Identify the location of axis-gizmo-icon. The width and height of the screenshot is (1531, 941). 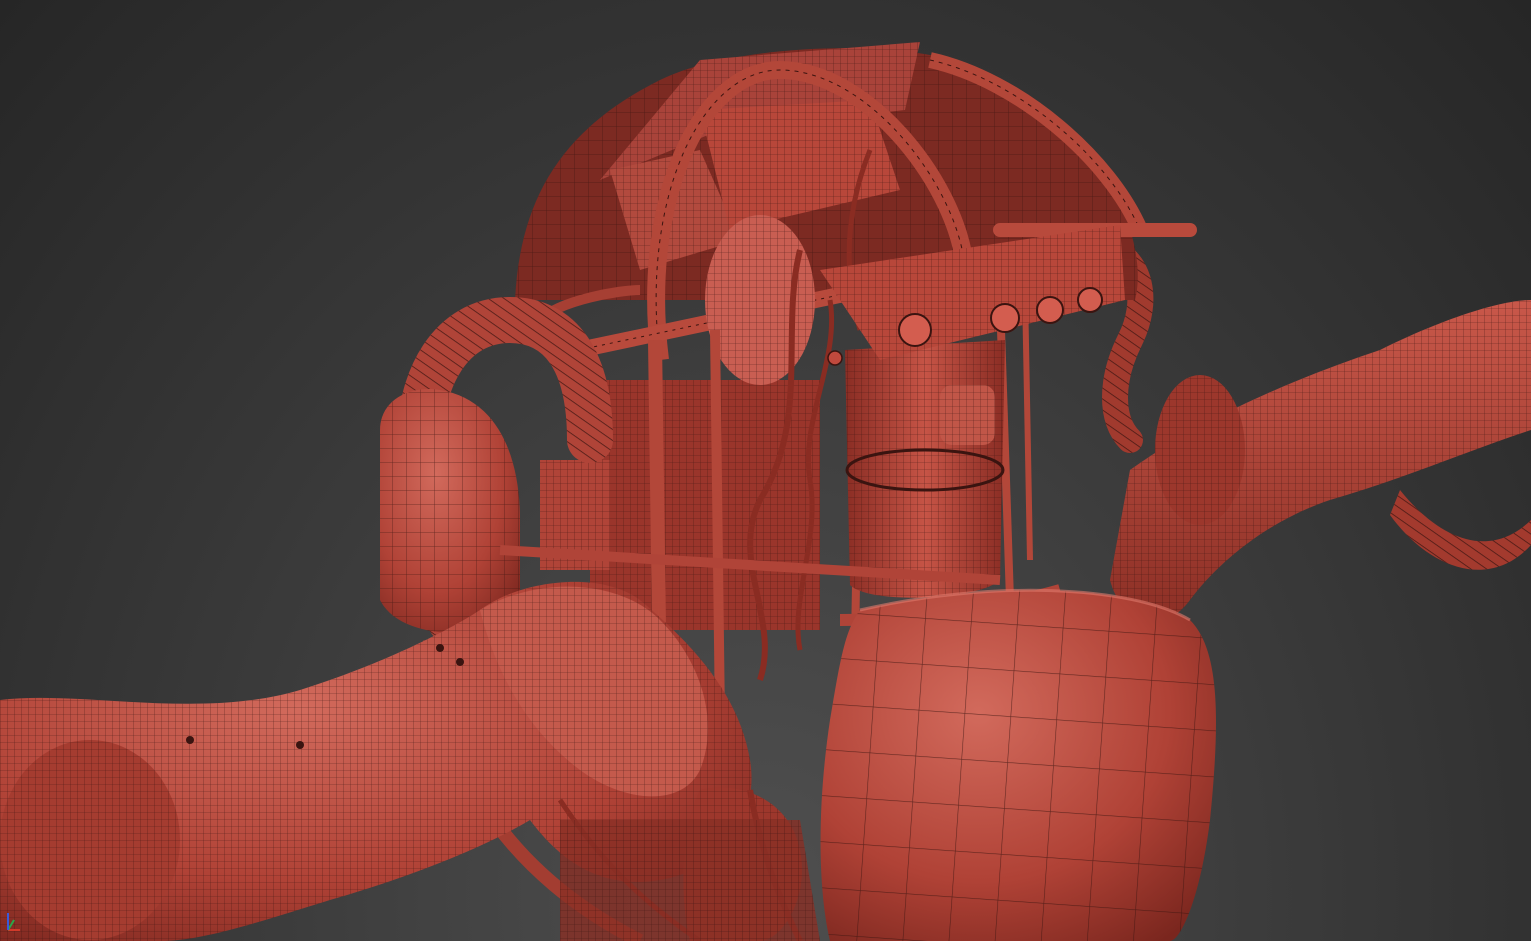
(13, 922).